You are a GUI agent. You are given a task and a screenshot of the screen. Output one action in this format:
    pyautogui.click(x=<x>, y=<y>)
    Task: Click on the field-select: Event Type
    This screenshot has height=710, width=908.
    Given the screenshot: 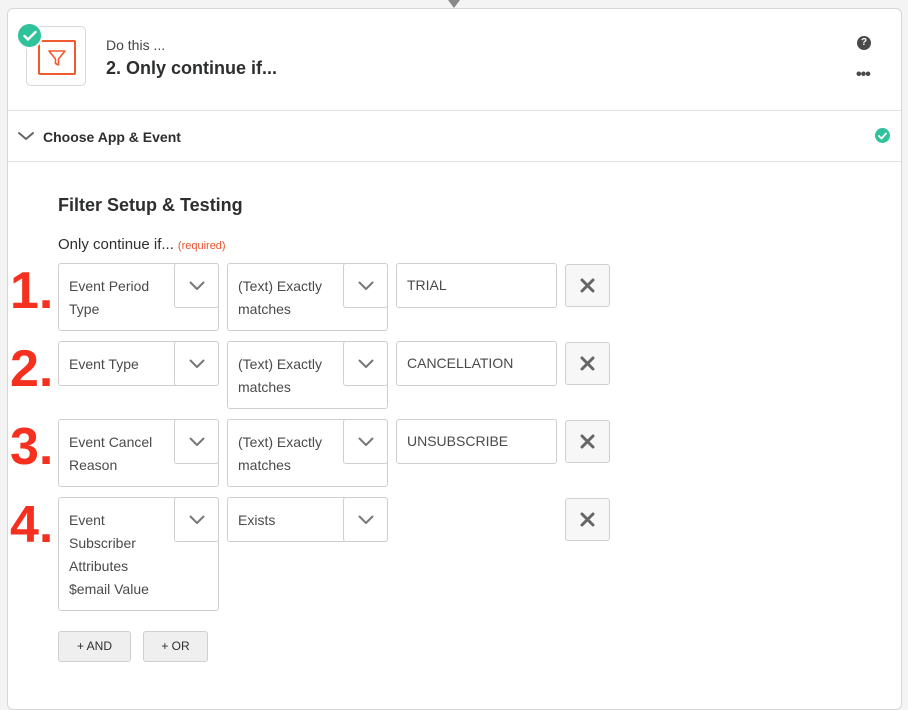 What is the action you would take?
    pyautogui.click(x=138, y=363)
    